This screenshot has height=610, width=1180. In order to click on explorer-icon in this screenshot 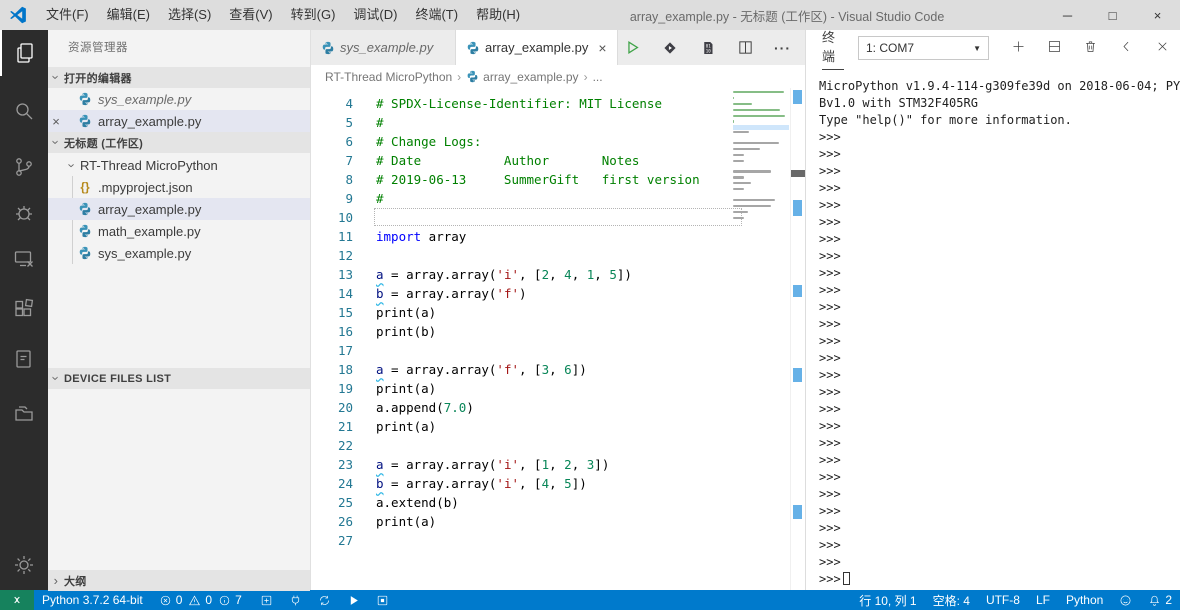, I will do `click(24, 53)`.